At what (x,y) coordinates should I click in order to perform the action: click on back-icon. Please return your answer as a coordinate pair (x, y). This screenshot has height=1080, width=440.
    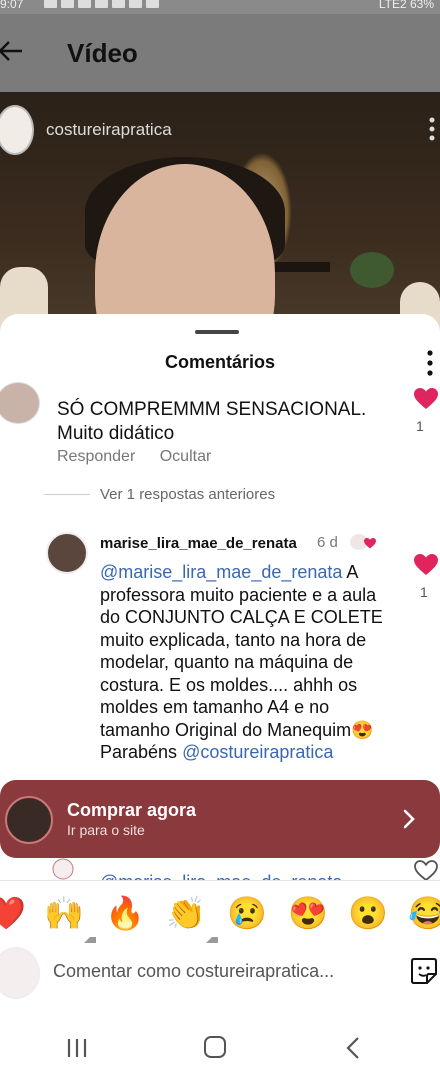
    Looking at the image, I should click on (353, 1048).